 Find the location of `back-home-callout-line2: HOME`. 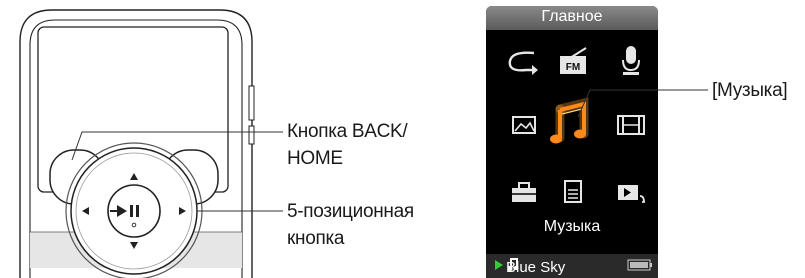

back-home-callout-line2: HOME is located at coordinates (315, 158).